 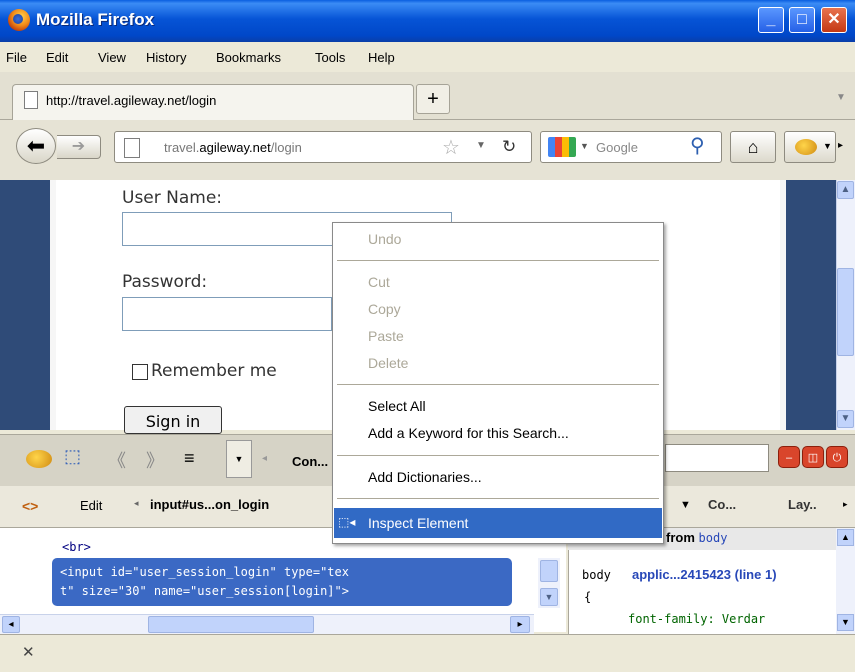 I want to click on html-node-line: <input id="user_session_login" type="tex, so click(x=204, y=572).